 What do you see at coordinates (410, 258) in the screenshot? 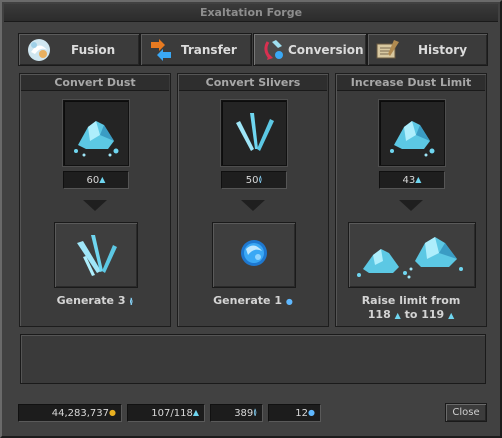
I see `dust-pile-icon` at bounding box center [410, 258].